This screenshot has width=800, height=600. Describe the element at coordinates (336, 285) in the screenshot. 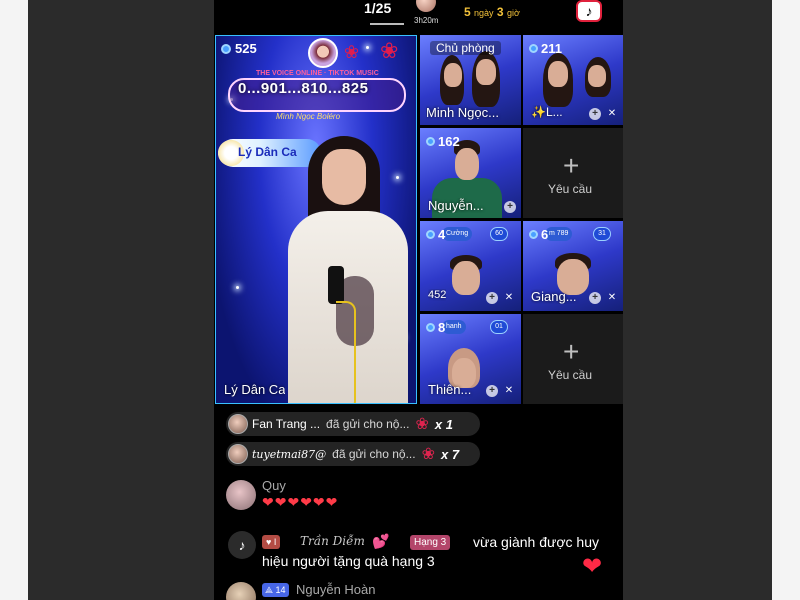

I see `microphone-icon` at that location.